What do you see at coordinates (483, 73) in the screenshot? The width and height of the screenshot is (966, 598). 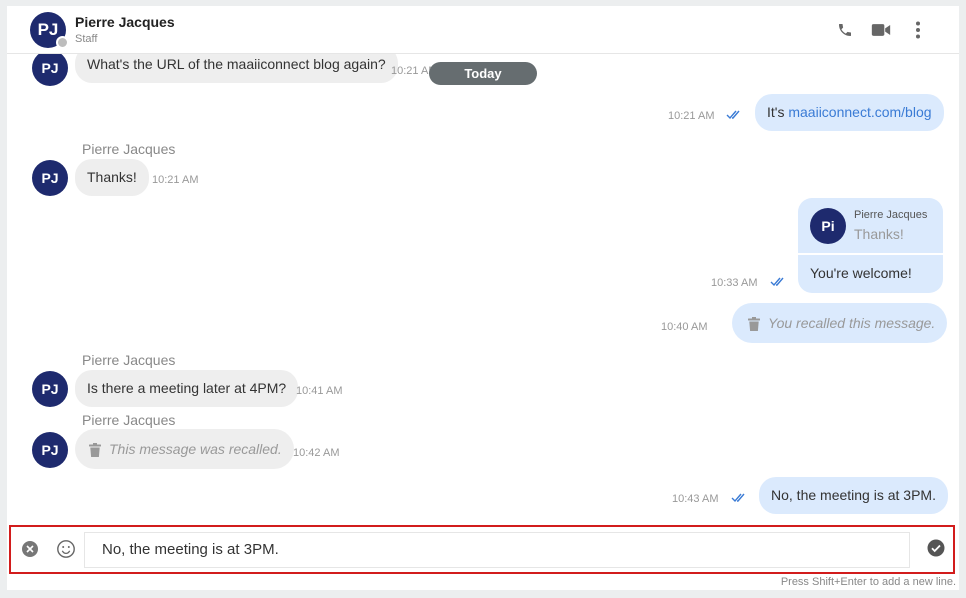 I see `date-separator: Today` at bounding box center [483, 73].